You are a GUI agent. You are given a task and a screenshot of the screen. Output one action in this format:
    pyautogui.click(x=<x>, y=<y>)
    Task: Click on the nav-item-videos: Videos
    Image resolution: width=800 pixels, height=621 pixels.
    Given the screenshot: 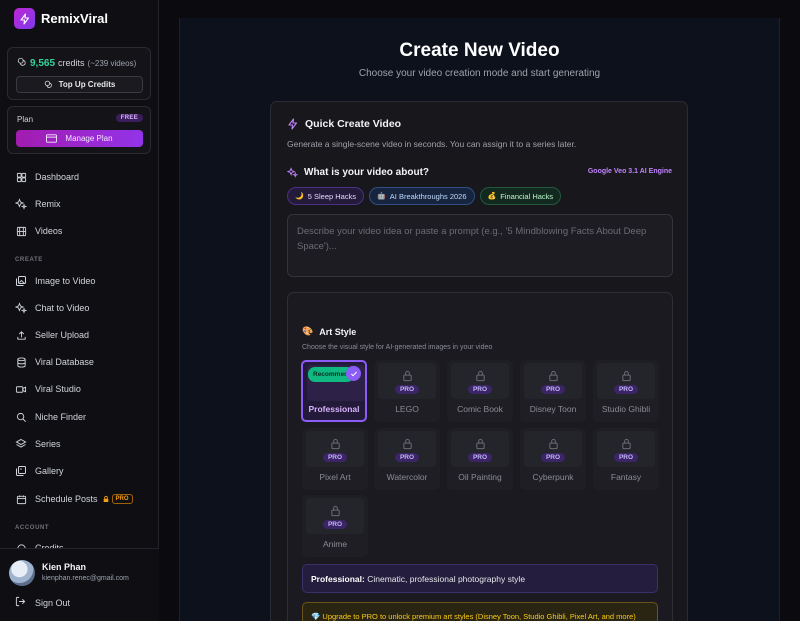 What is the action you would take?
    pyautogui.click(x=38, y=231)
    